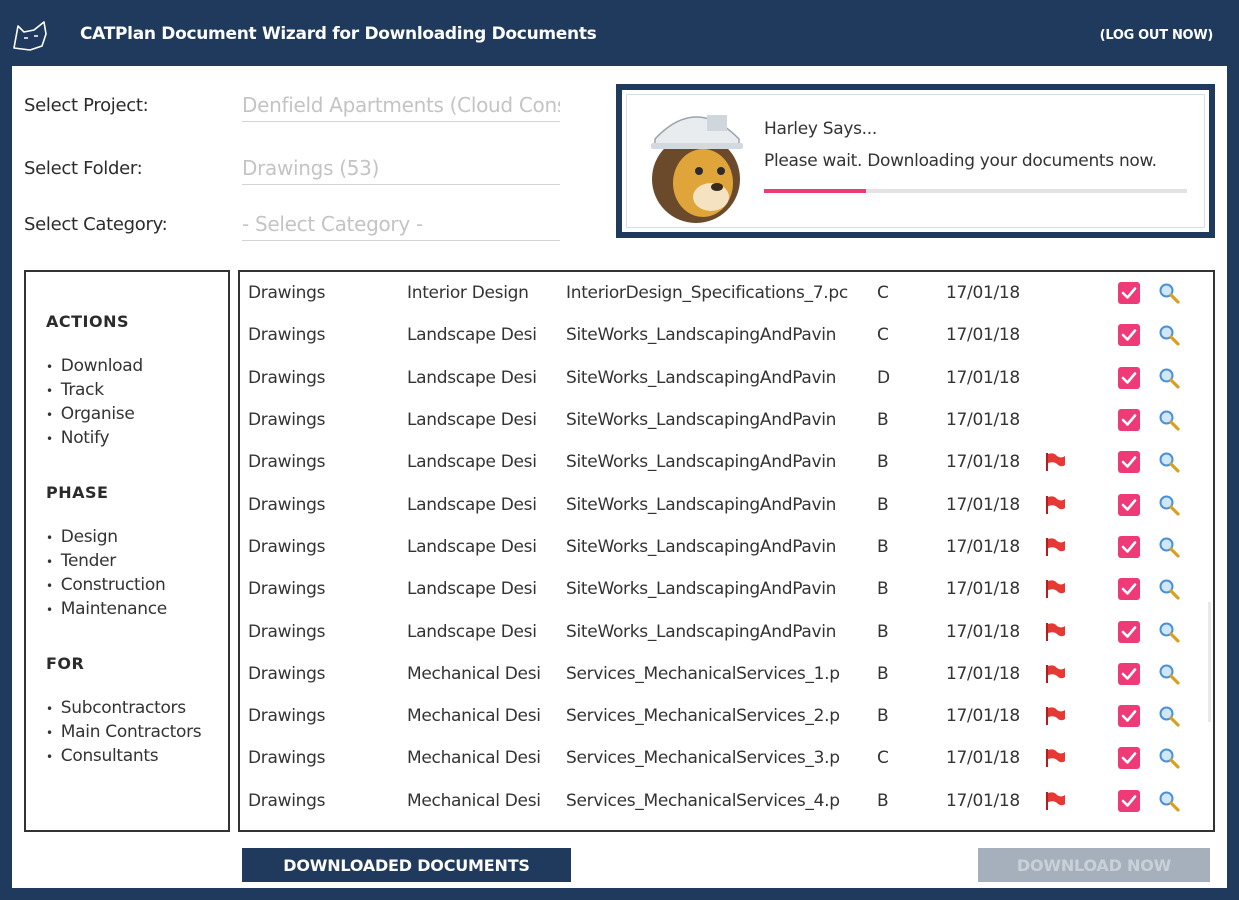  What do you see at coordinates (406, 865) in the screenshot?
I see `downloaded-documents-button: DOWNLOADED DOCUMENTS` at bounding box center [406, 865].